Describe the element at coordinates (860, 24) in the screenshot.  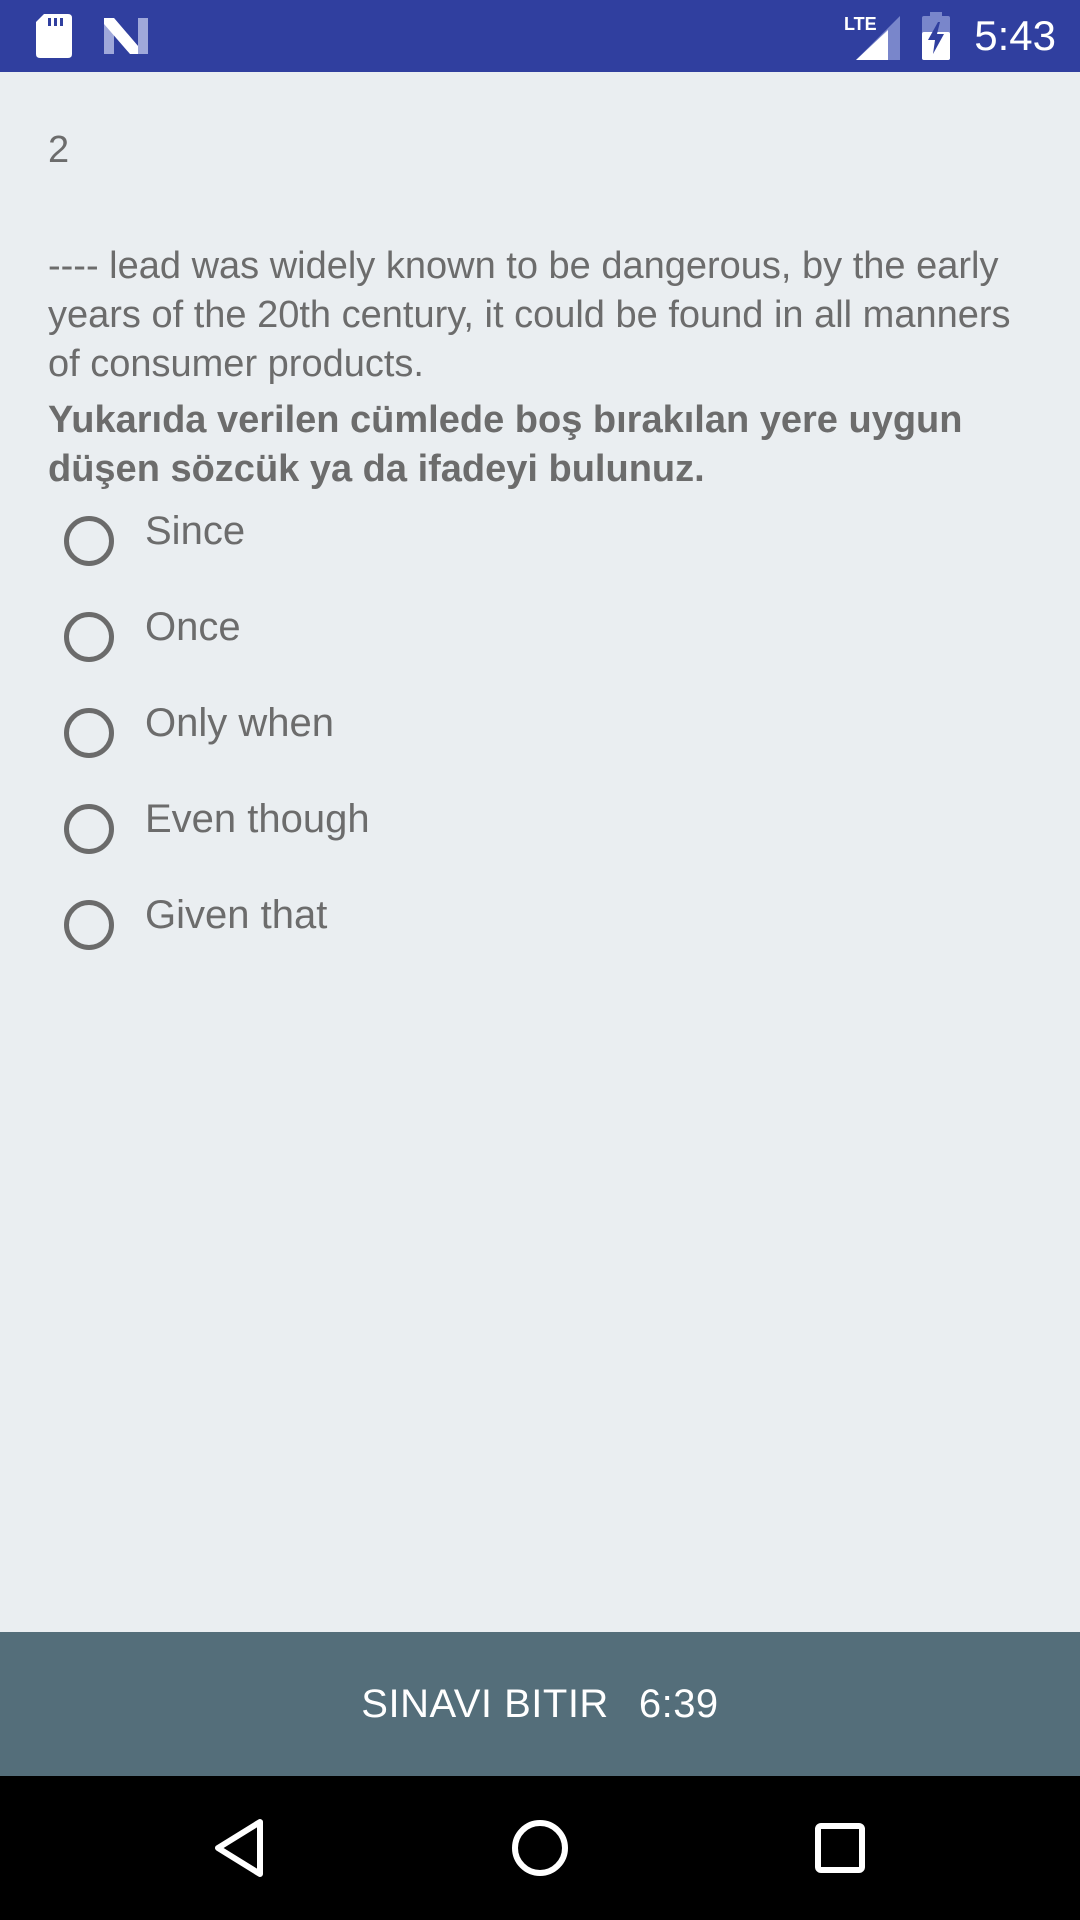
I see `svg-text: LTE` at that location.